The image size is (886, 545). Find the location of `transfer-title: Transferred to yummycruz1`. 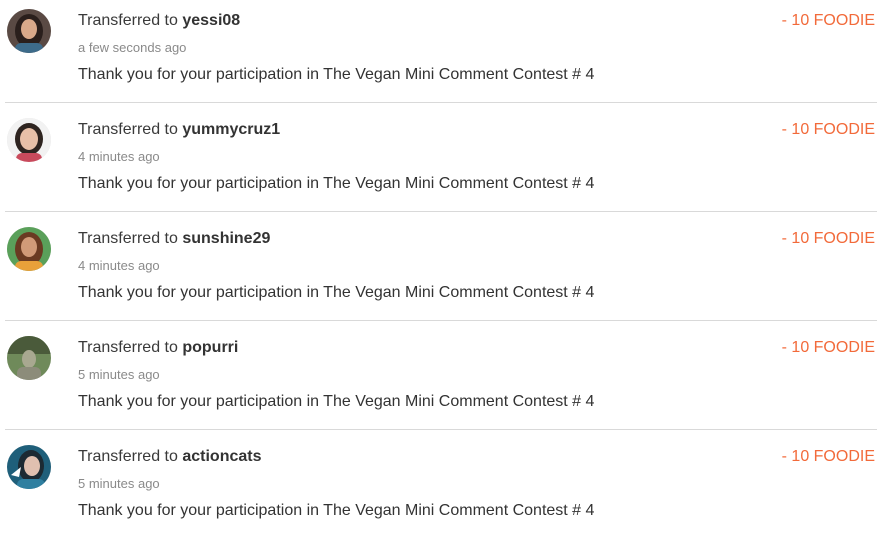

transfer-title: Transferred to yummycruz1 is located at coordinates (179, 130).